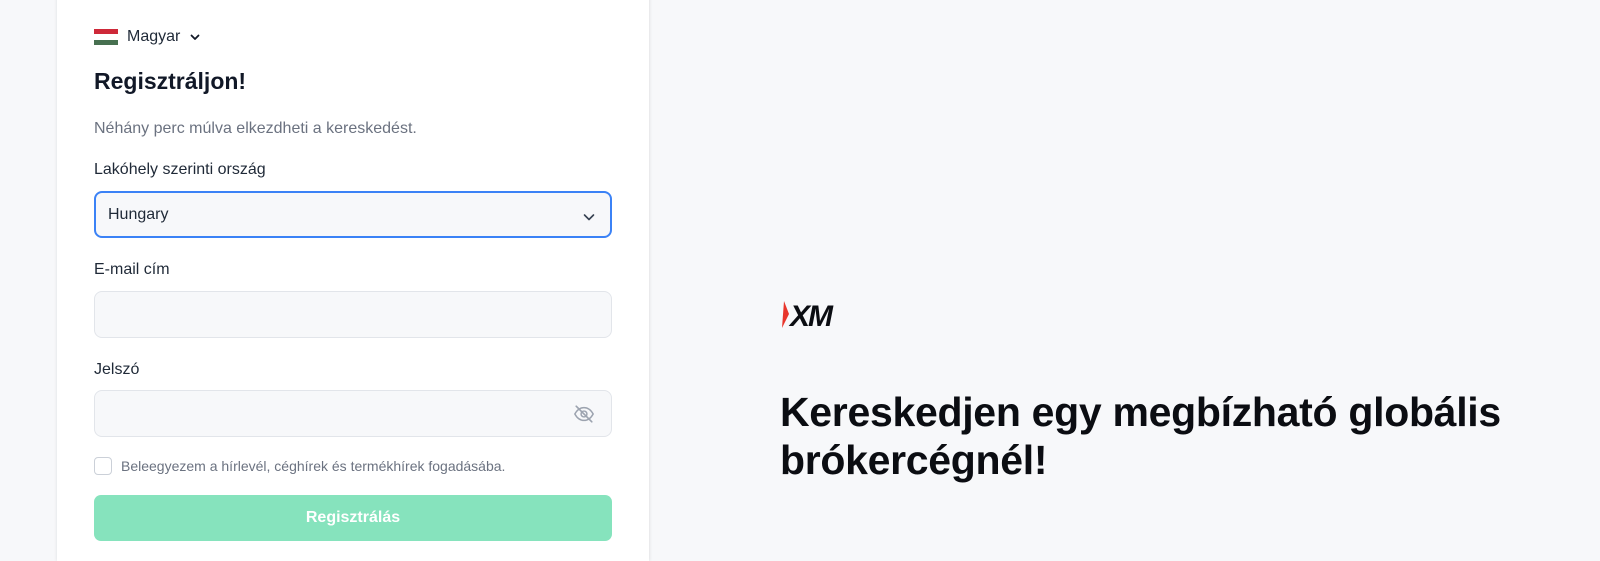 Image resolution: width=1600 pixels, height=561 pixels. What do you see at coordinates (138, 214) in the screenshot?
I see `country-select-value: Hungary` at bounding box center [138, 214].